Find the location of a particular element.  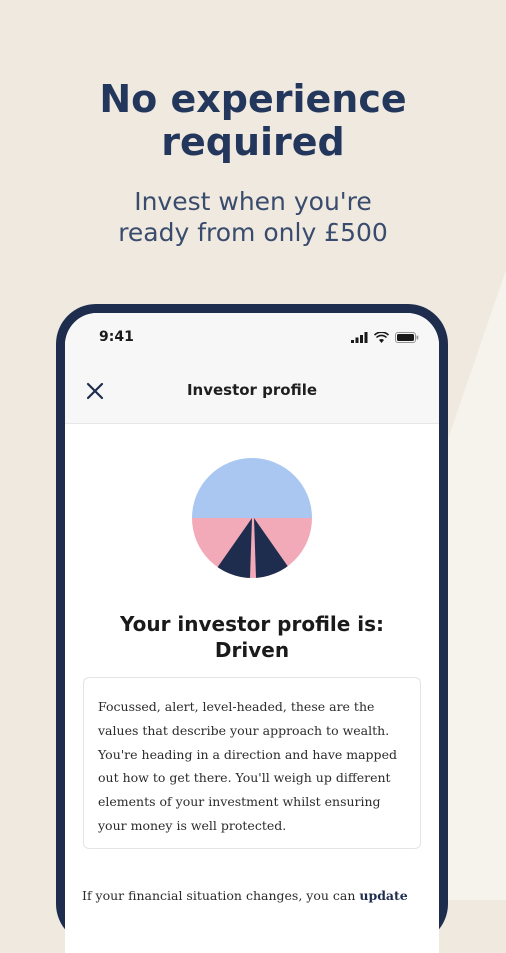

battery-icon is located at coordinates (407, 337).